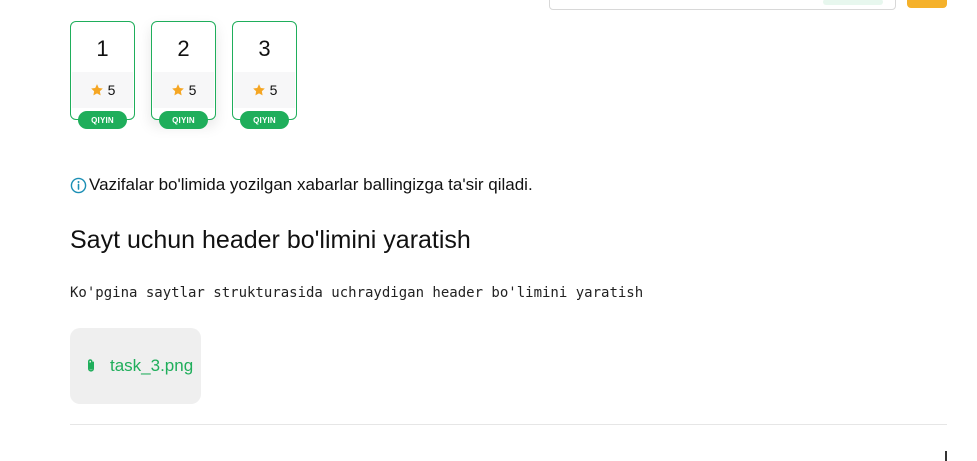 This screenshot has width=977, height=461. I want to click on top-input-pill, so click(853, 2).